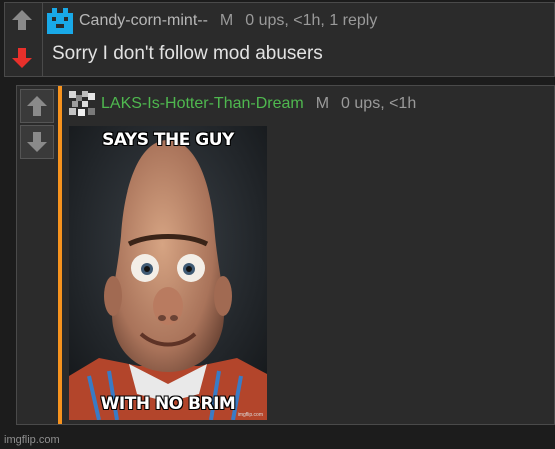 The height and width of the screenshot is (449, 555). What do you see at coordinates (143, 21) in the screenshot?
I see `comment-username: Candy-corn-mint--` at bounding box center [143, 21].